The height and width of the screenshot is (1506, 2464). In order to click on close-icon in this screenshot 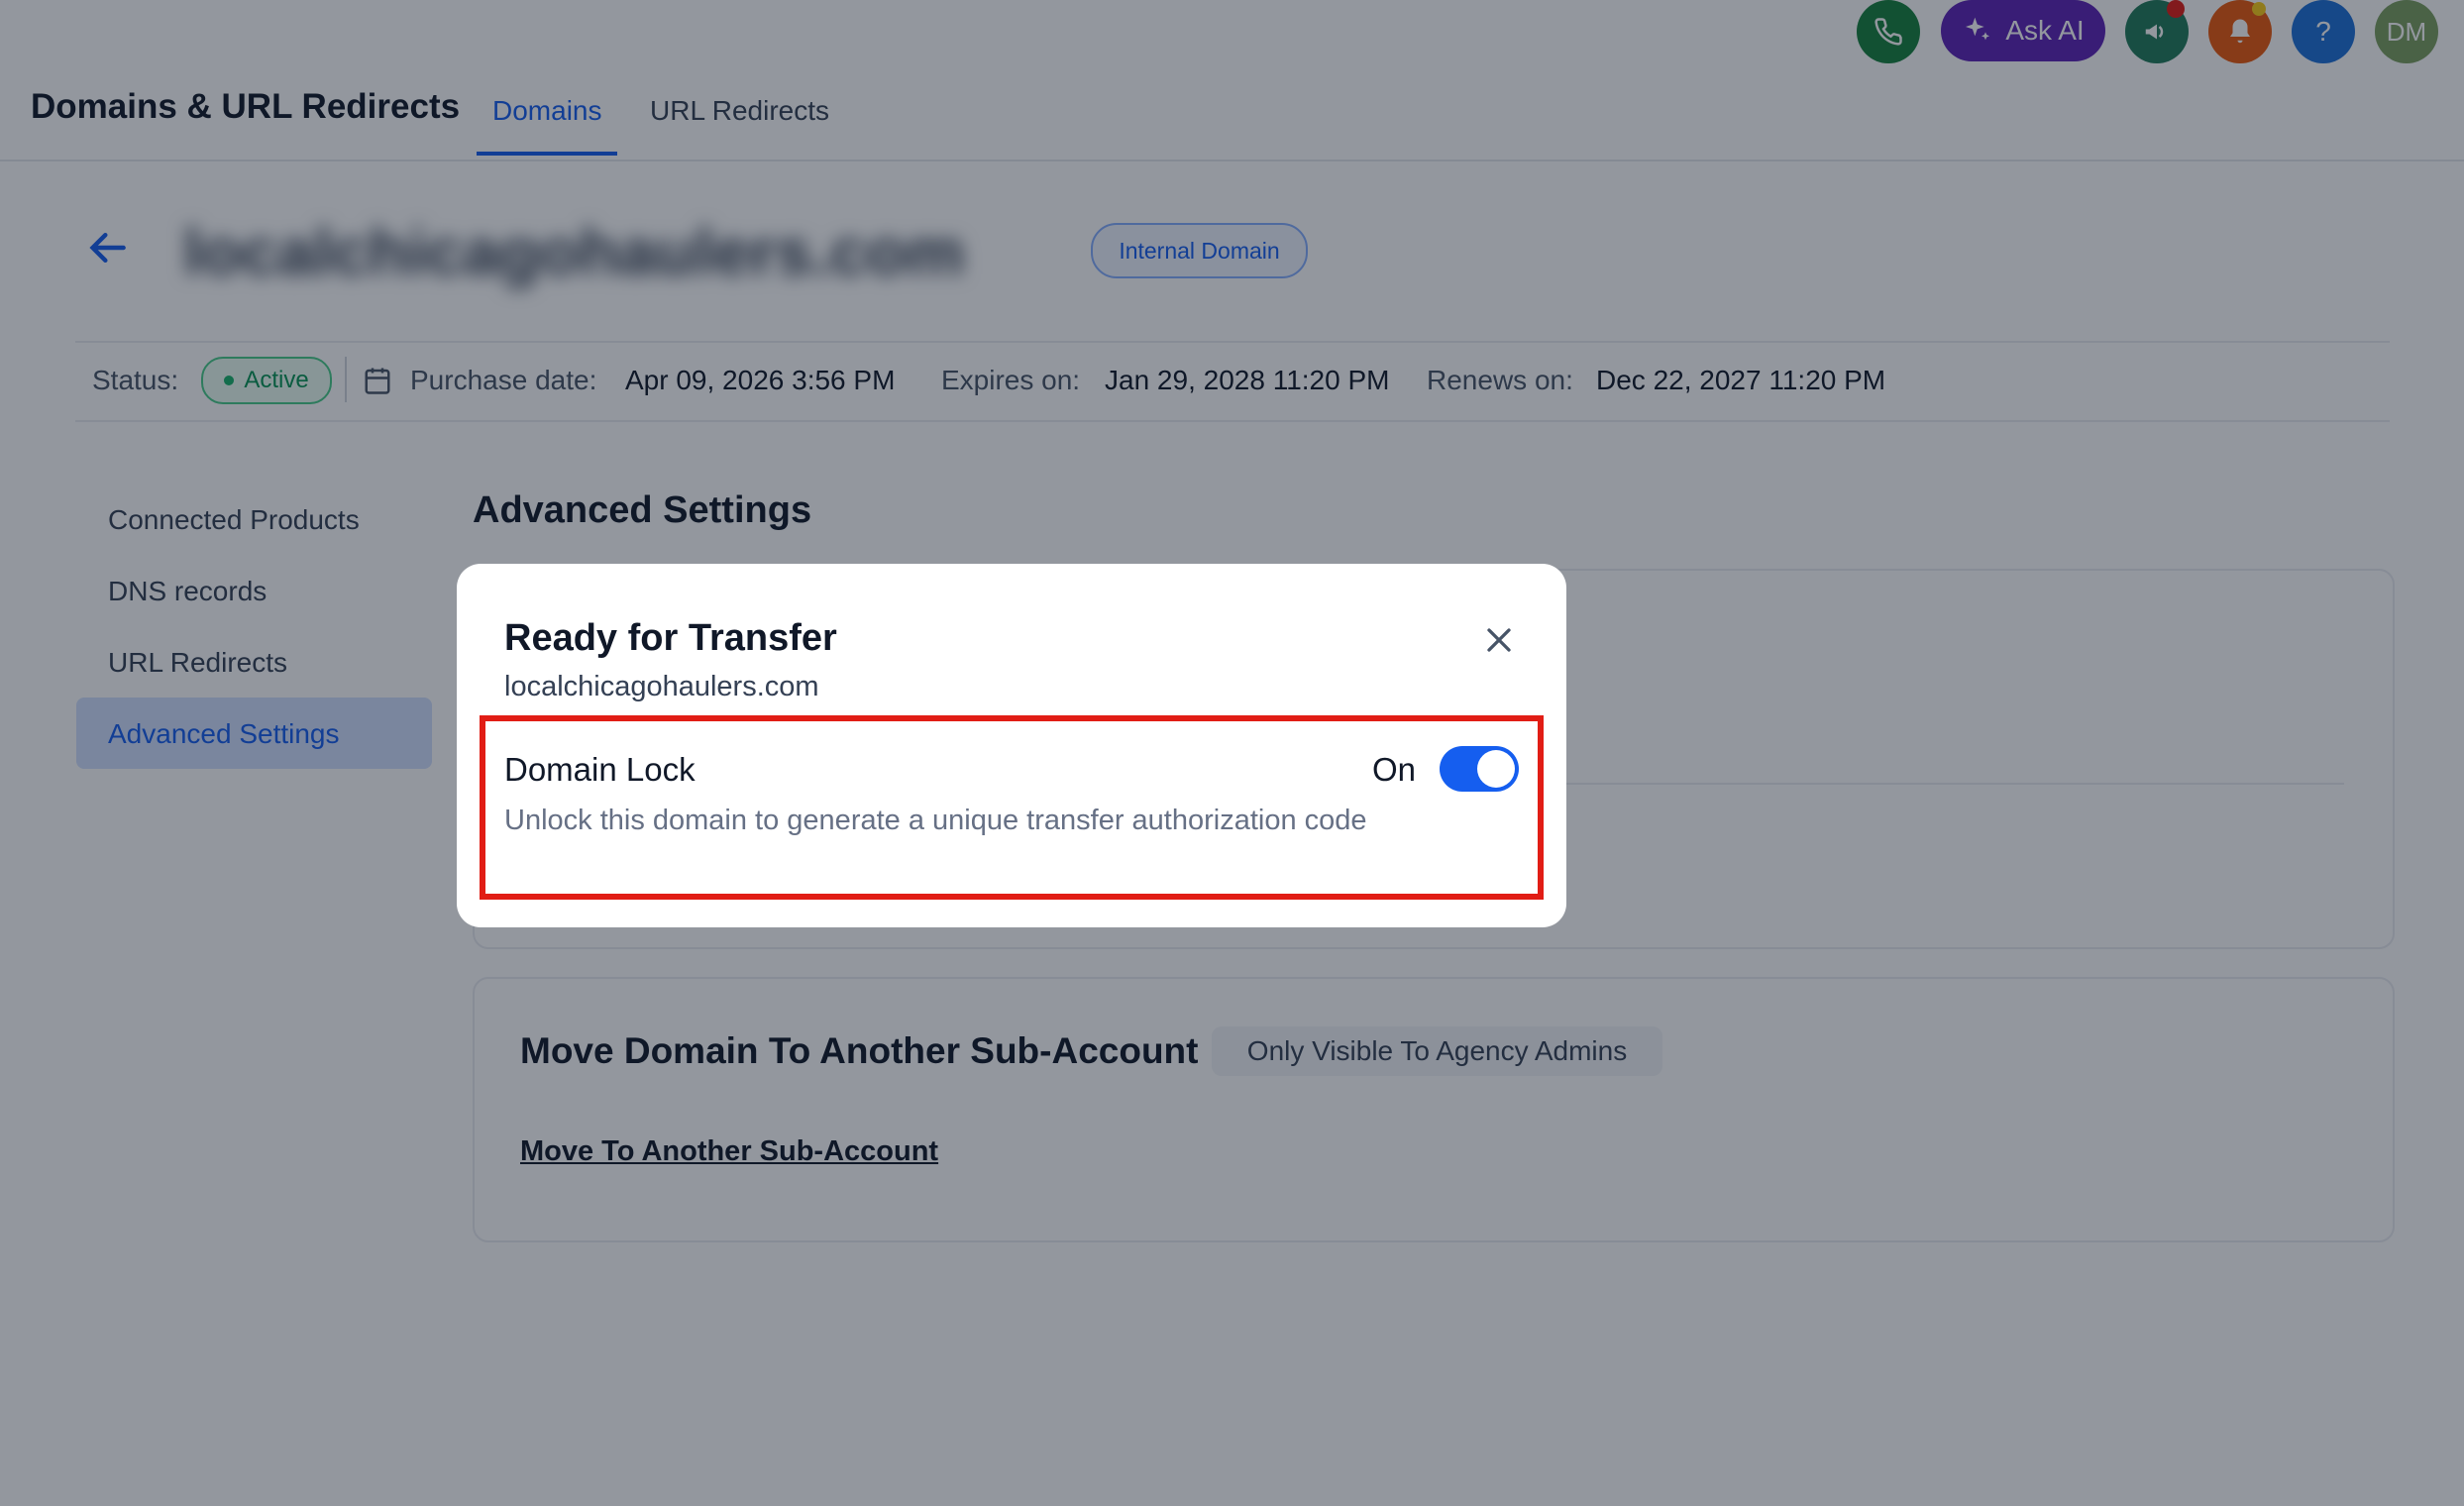, I will do `click(1499, 640)`.